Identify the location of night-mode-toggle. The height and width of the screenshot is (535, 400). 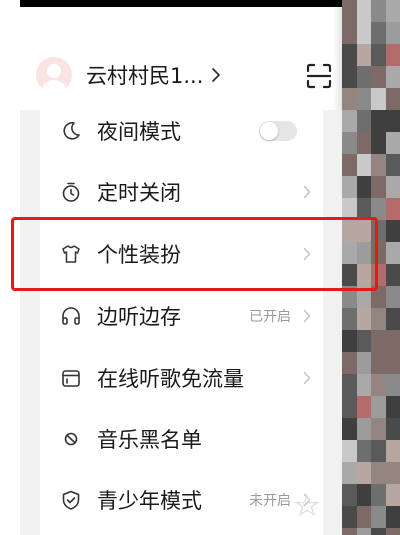
(278, 131).